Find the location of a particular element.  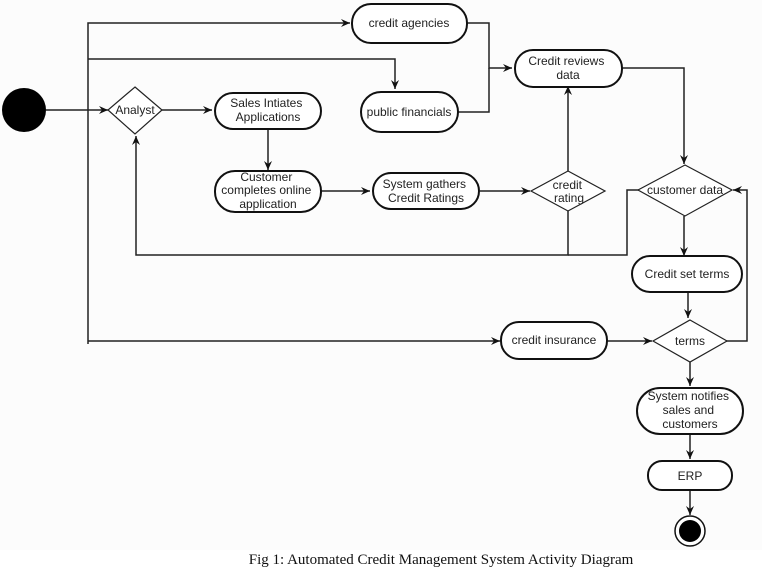

decision-analyst: Analyst is located at coordinates (135, 110).